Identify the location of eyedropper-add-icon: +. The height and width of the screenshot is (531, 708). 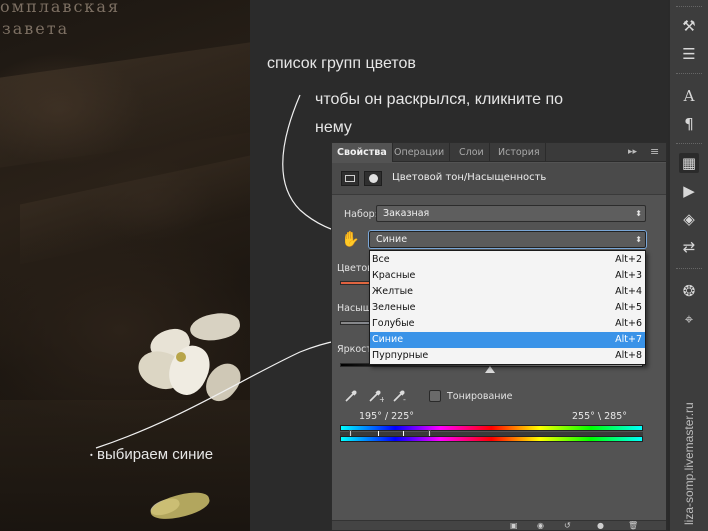
(377, 398).